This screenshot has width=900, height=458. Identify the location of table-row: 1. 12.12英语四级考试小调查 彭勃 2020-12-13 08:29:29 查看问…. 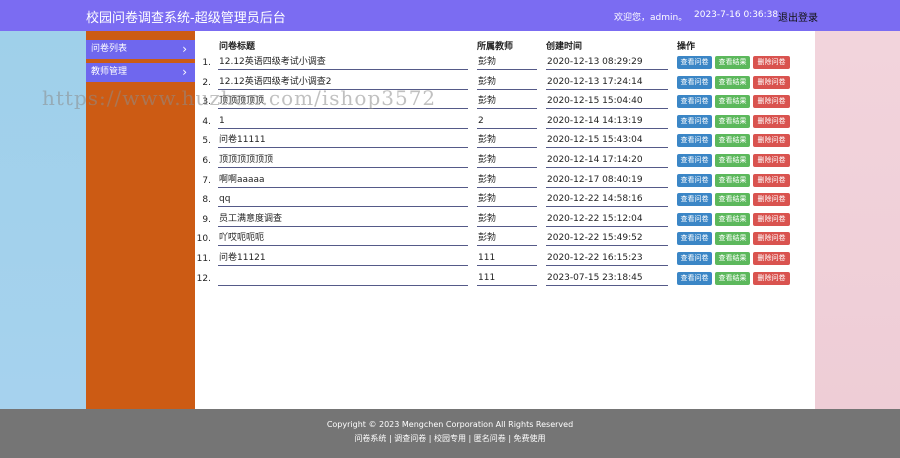
(505, 64).